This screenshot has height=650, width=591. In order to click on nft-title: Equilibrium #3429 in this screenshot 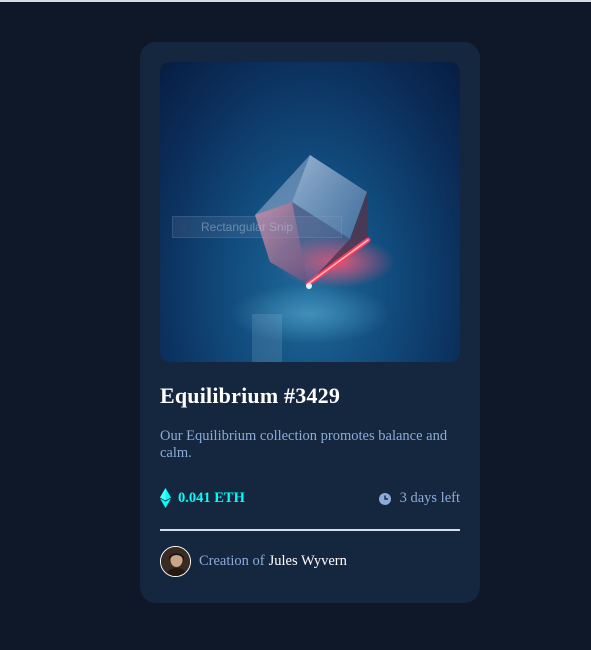, I will do `click(250, 396)`.